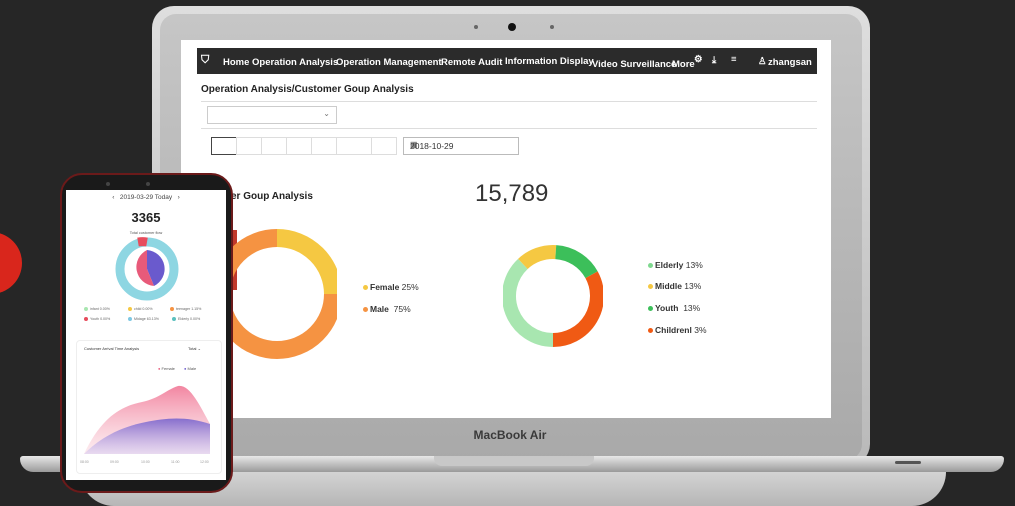 Image resolution: width=1015 pixels, height=506 pixels. What do you see at coordinates (514, 461) in the screenshot?
I see `laptop-notch` at bounding box center [514, 461].